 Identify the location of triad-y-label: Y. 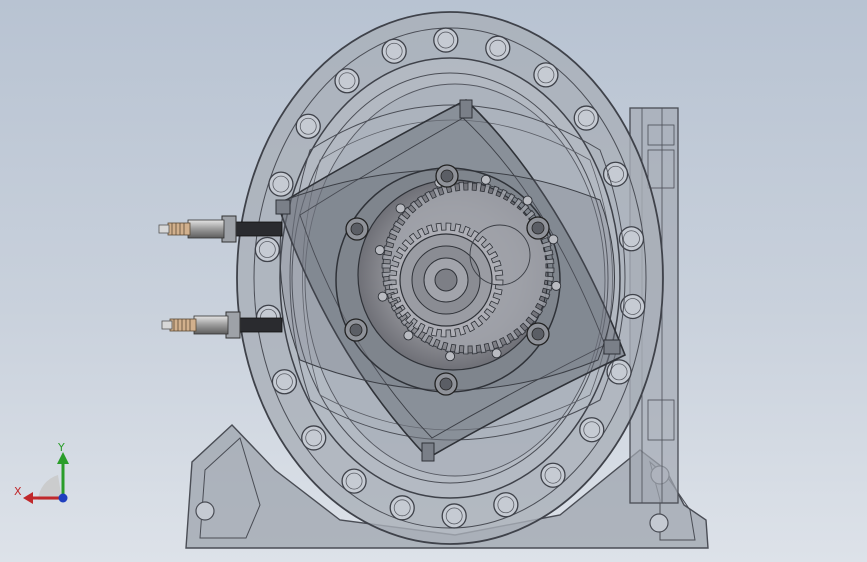
(61, 447).